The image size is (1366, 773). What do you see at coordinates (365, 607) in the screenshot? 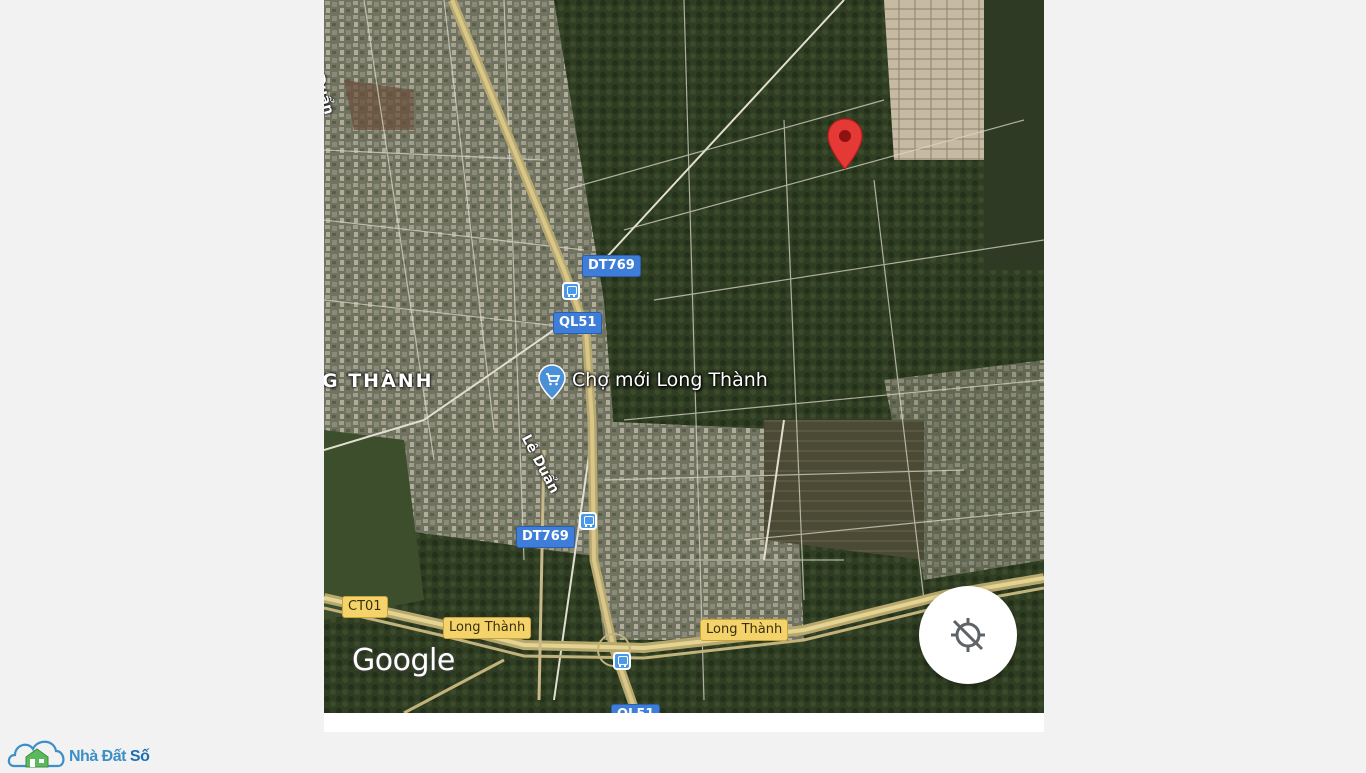
I see `route-shield-ct01: CT01` at bounding box center [365, 607].